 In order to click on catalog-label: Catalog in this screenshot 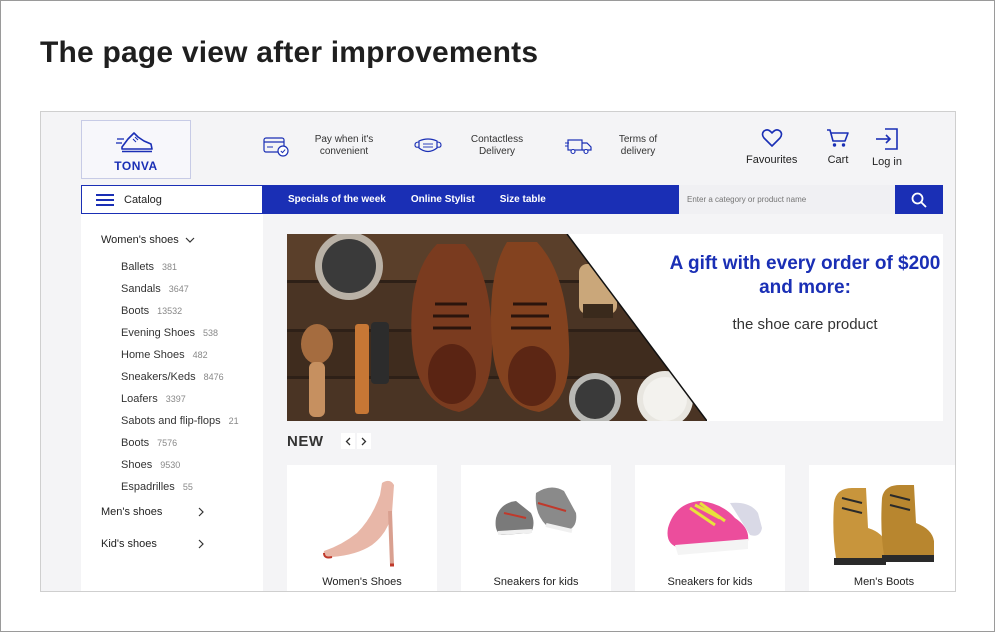, I will do `click(143, 199)`.